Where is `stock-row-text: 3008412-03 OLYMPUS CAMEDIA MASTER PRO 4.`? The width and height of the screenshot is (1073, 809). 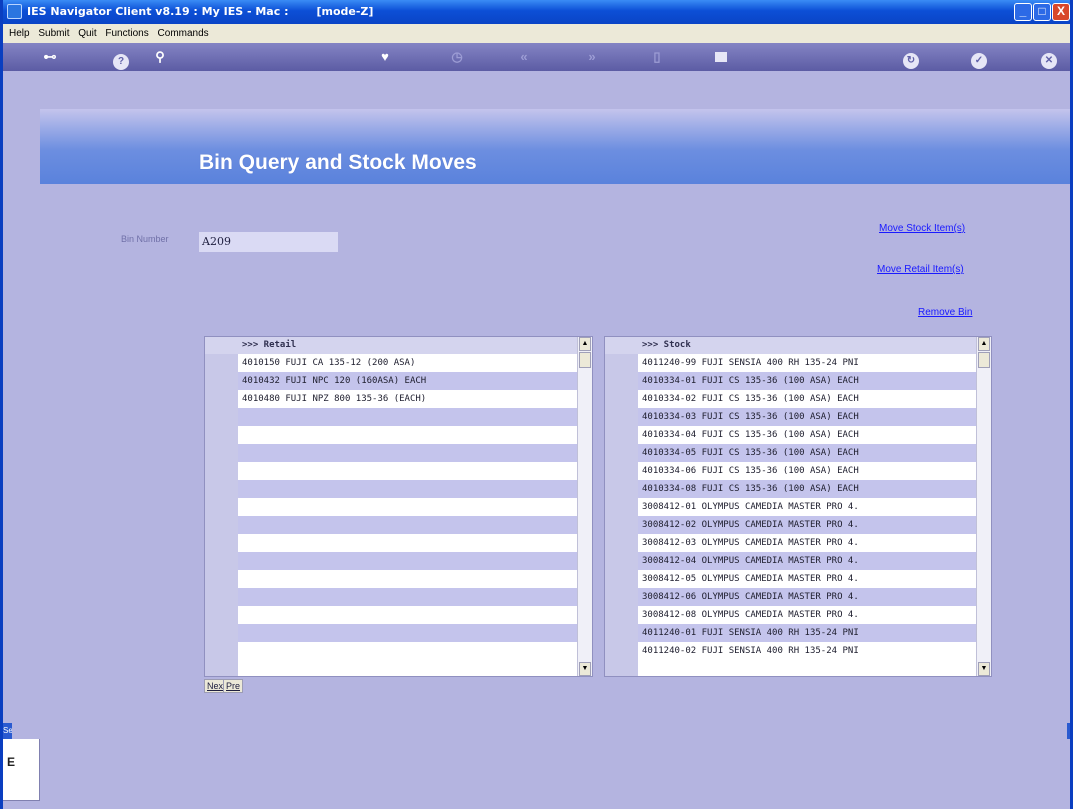 stock-row-text: 3008412-03 OLYMPUS CAMEDIA MASTER PRO 4. is located at coordinates (750, 543).